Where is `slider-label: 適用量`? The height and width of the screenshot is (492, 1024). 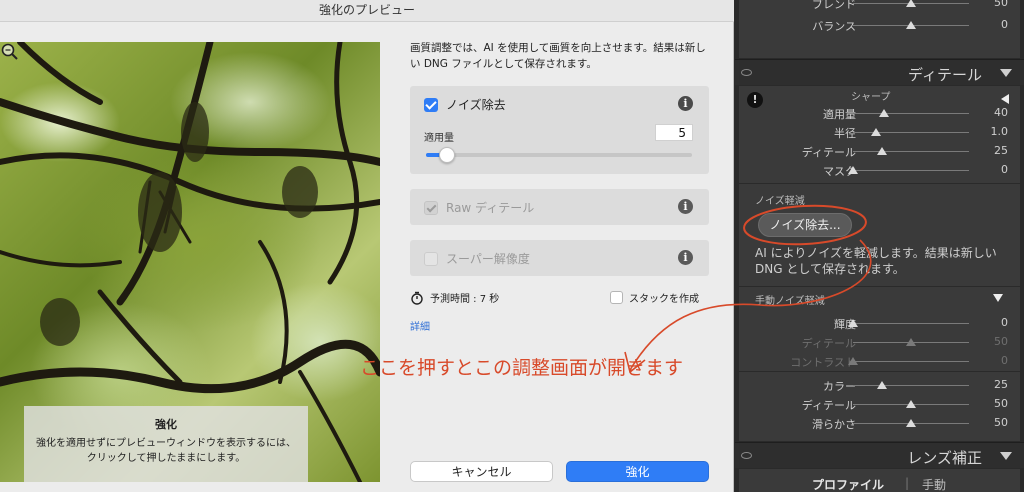
slider-label: 適用量 is located at coordinates (839, 114).